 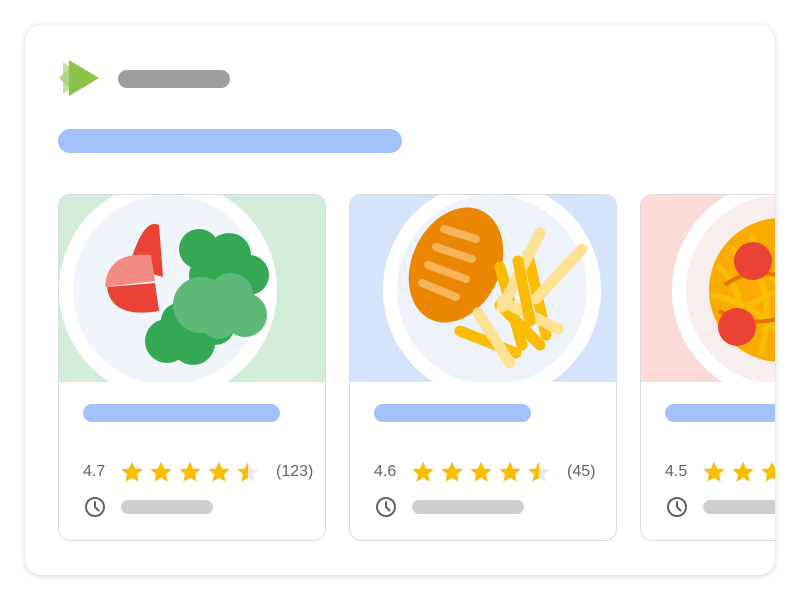 I want to click on spaghetti-plate-icon, so click(x=708, y=288).